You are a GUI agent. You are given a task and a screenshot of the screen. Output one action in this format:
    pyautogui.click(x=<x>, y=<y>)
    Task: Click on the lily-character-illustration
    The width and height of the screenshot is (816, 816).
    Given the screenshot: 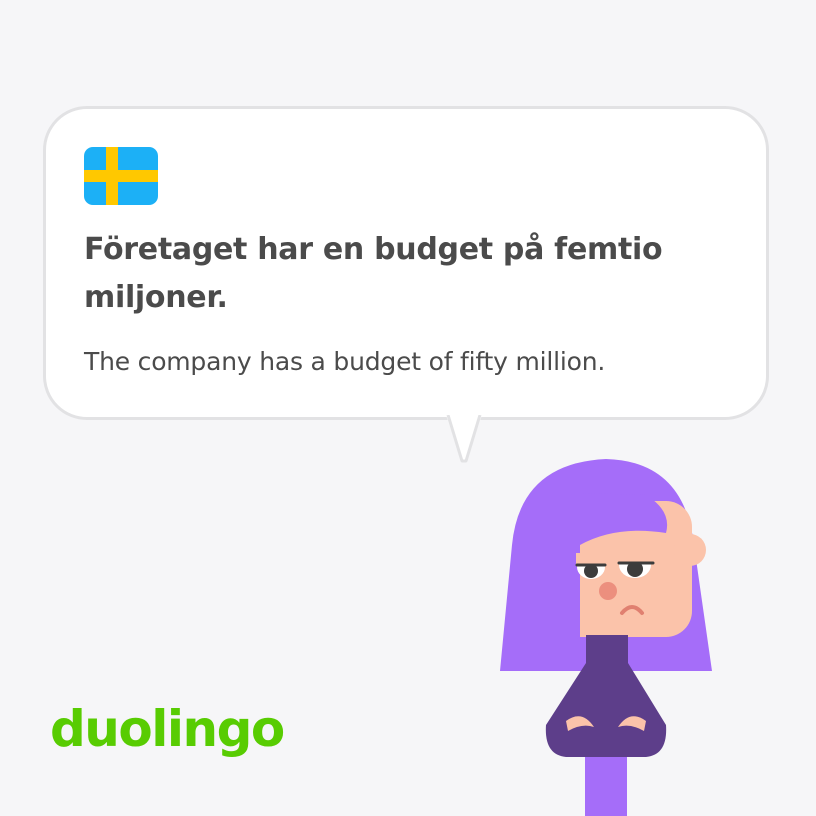 What is the action you would take?
    pyautogui.click(x=606, y=637)
    